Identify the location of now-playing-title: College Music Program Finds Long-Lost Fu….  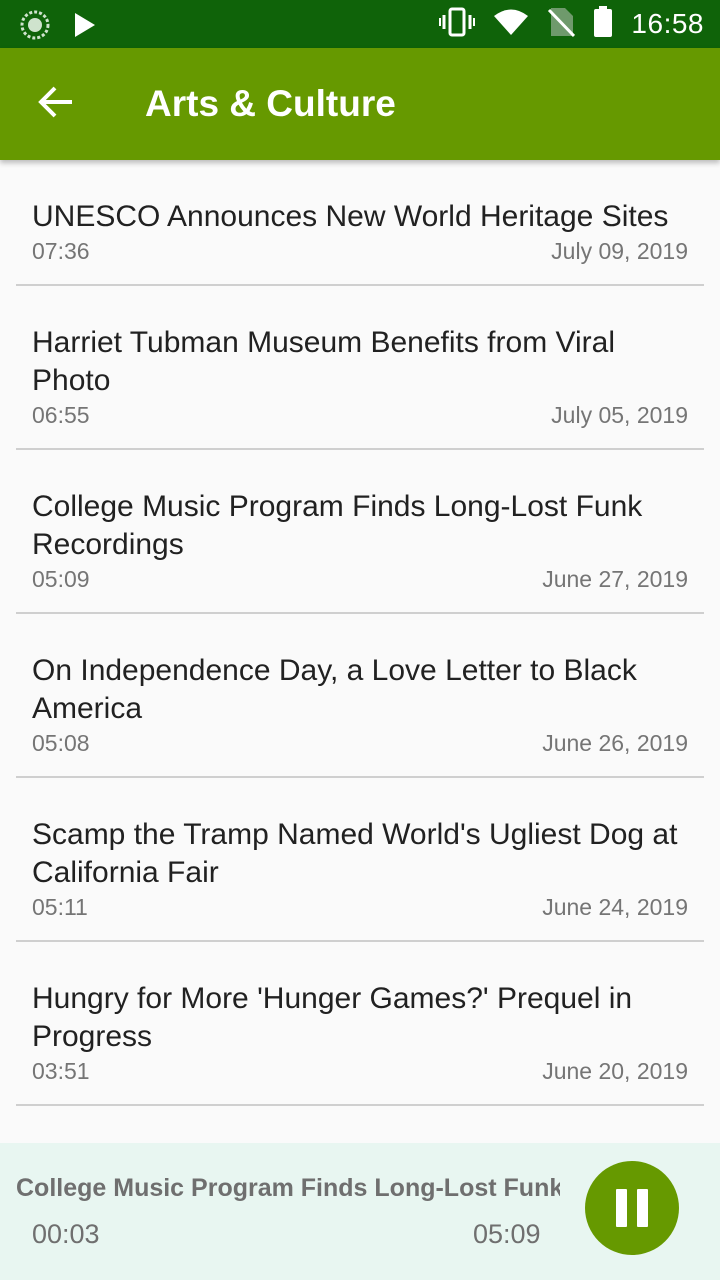
(288, 1188).